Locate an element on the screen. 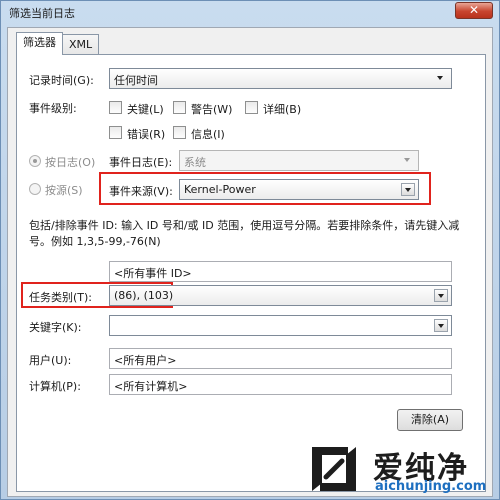 This screenshot has width=500, height=500. event-log-dropdown: 系统 is located at coordinates (299, 160).